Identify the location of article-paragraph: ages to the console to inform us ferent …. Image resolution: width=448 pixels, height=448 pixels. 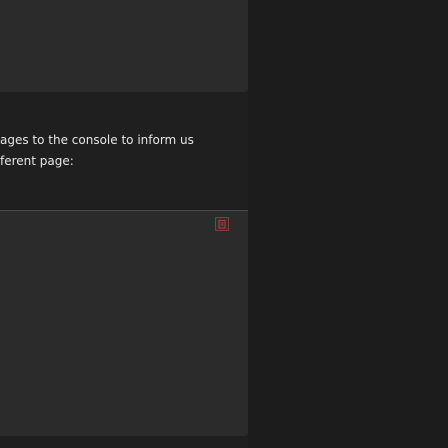
(124, 151).